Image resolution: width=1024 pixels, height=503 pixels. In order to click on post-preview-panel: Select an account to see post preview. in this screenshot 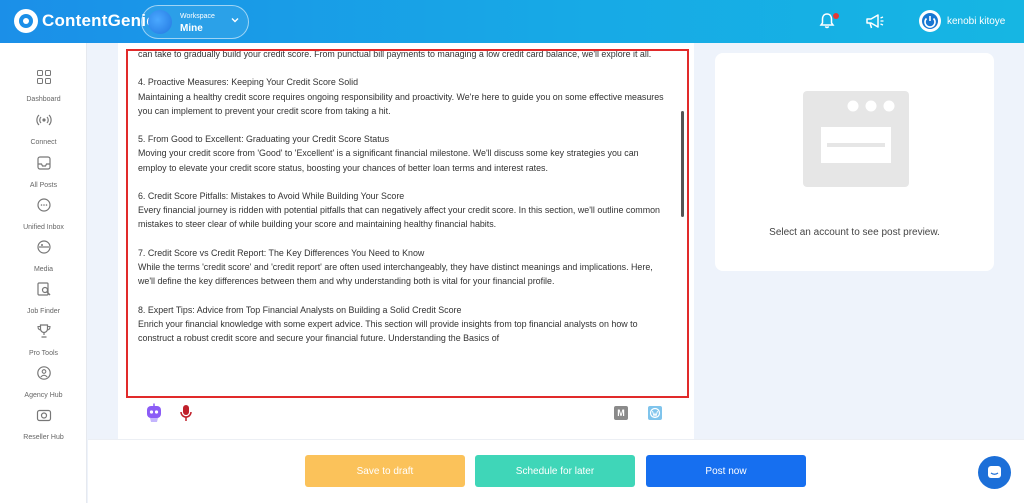, I will do `click(854, 162)`.